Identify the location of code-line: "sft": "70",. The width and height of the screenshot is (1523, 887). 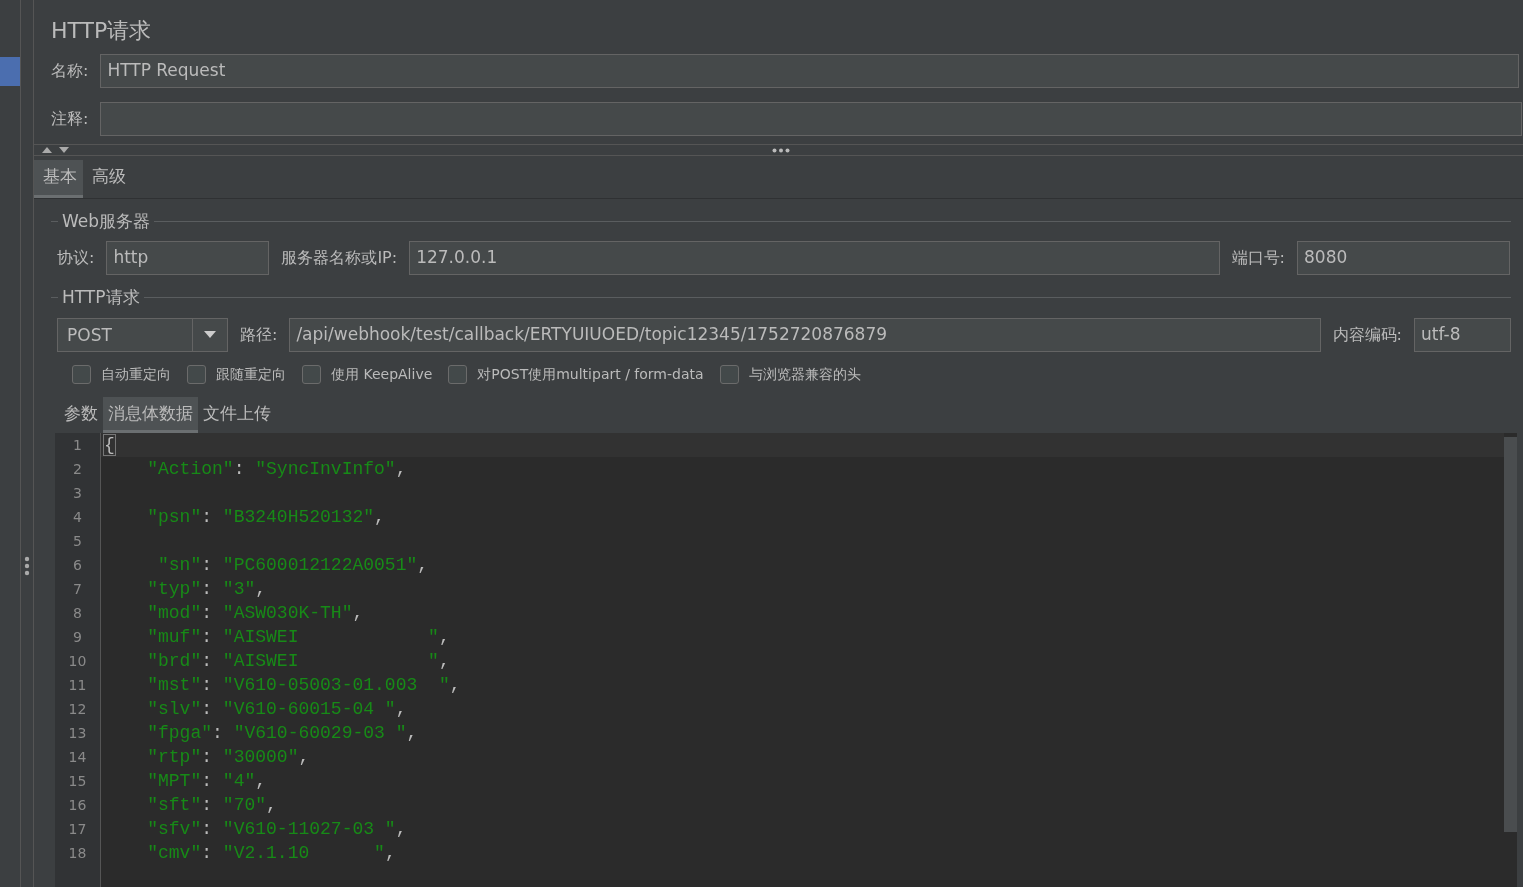
(211, 805).